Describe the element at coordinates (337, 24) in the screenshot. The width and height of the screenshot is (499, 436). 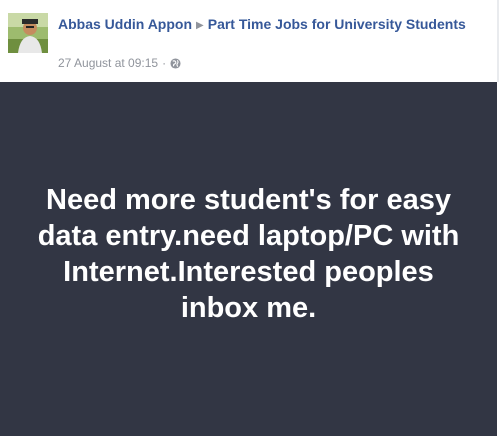
I see `group-name-link: Part Time Jobs for University Students` at that location.